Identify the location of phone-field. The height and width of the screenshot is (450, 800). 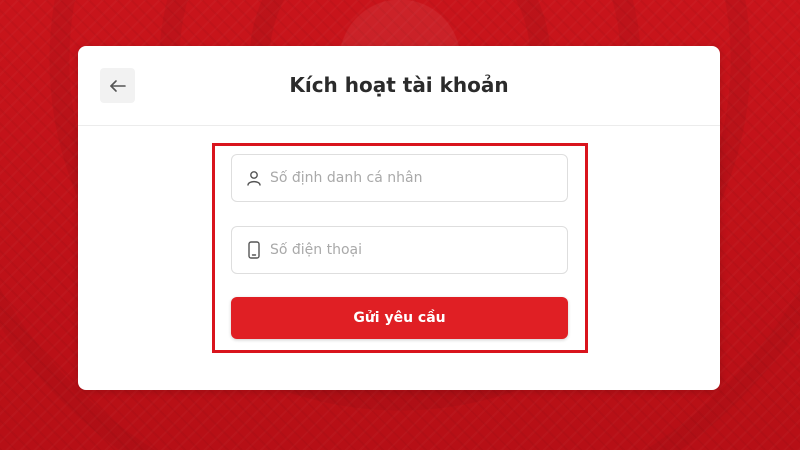
(399, 250).